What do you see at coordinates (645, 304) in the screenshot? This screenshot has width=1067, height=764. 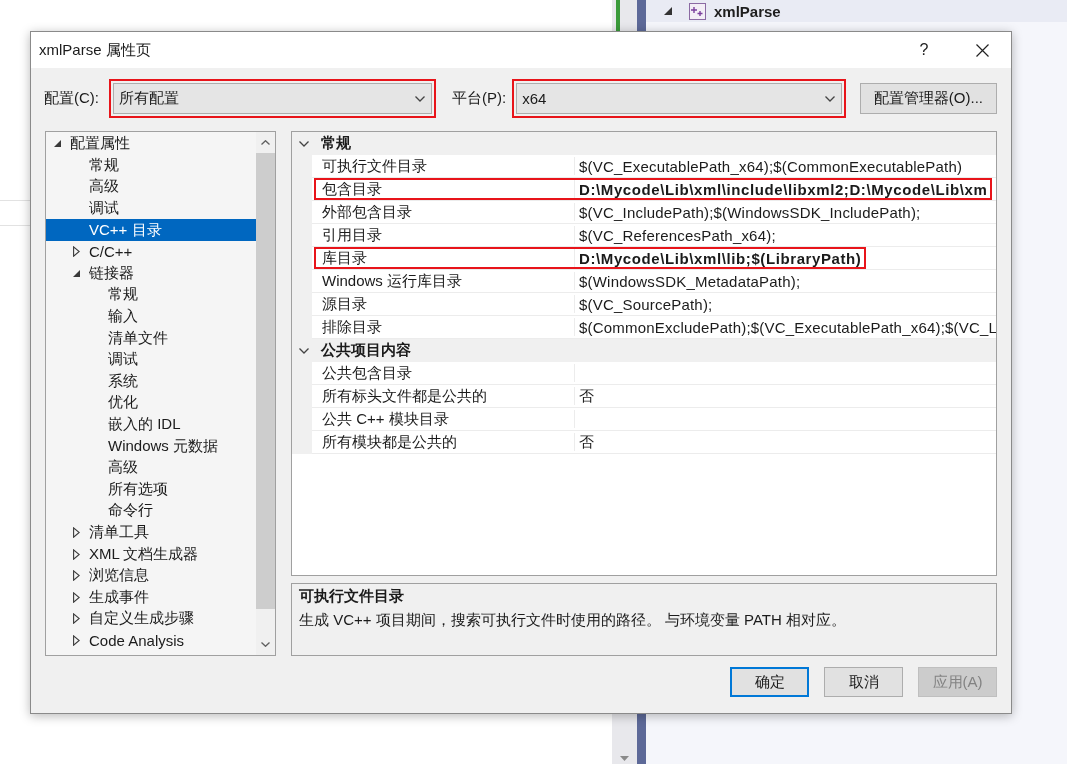 I see `property-value: $(VC_SourcePath);` at bounding box center [645, 304].